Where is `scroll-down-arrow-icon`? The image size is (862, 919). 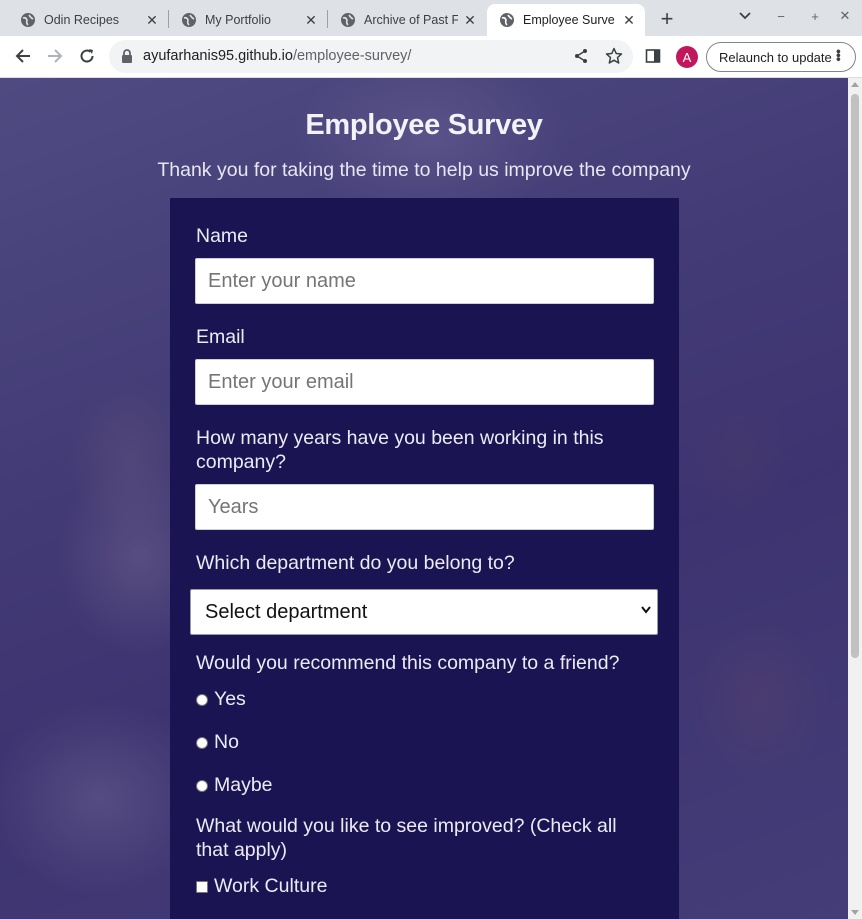
scroll-down-arrow-icon is located at coordinates (855, 912).